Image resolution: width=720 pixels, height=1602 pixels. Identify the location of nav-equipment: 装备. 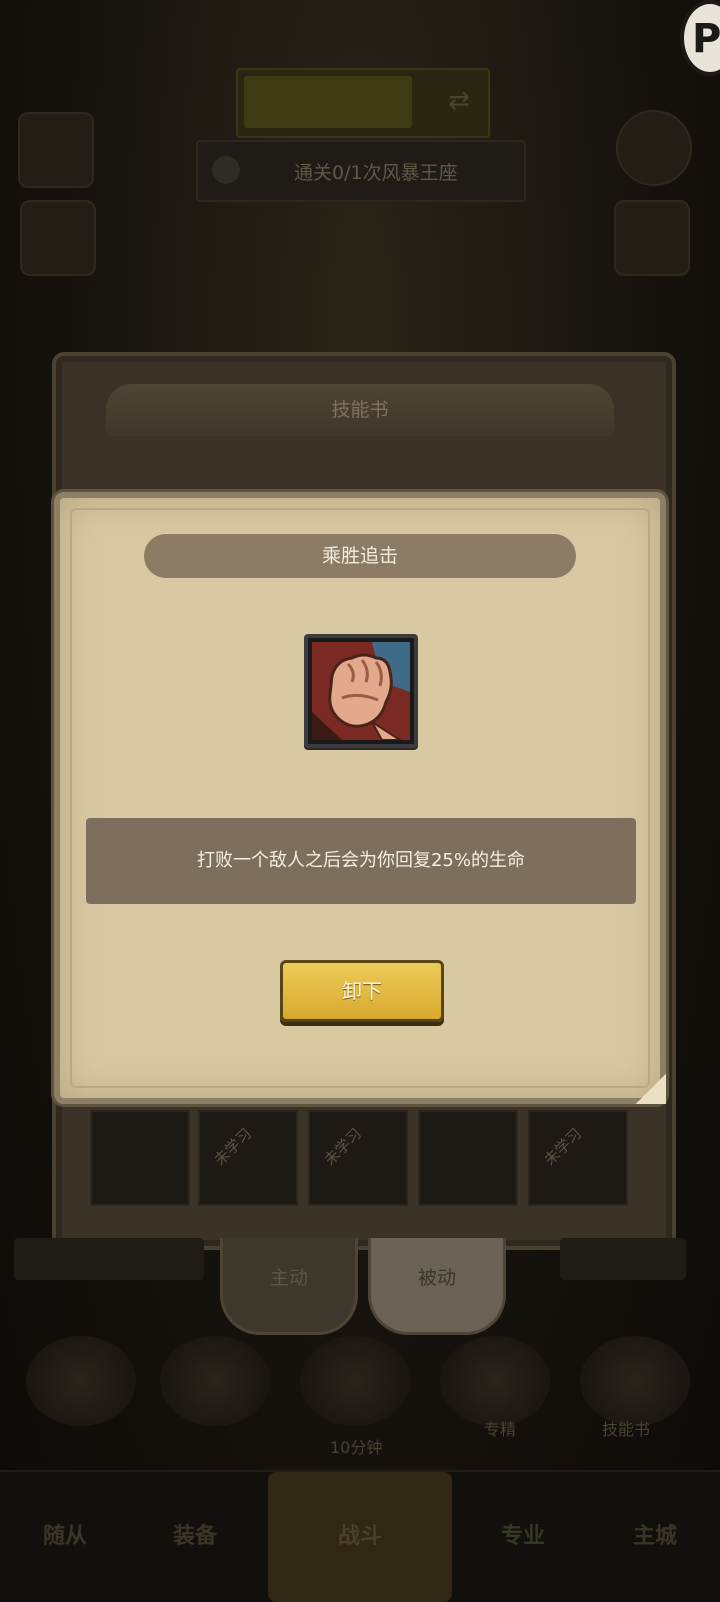
(195, 1537).